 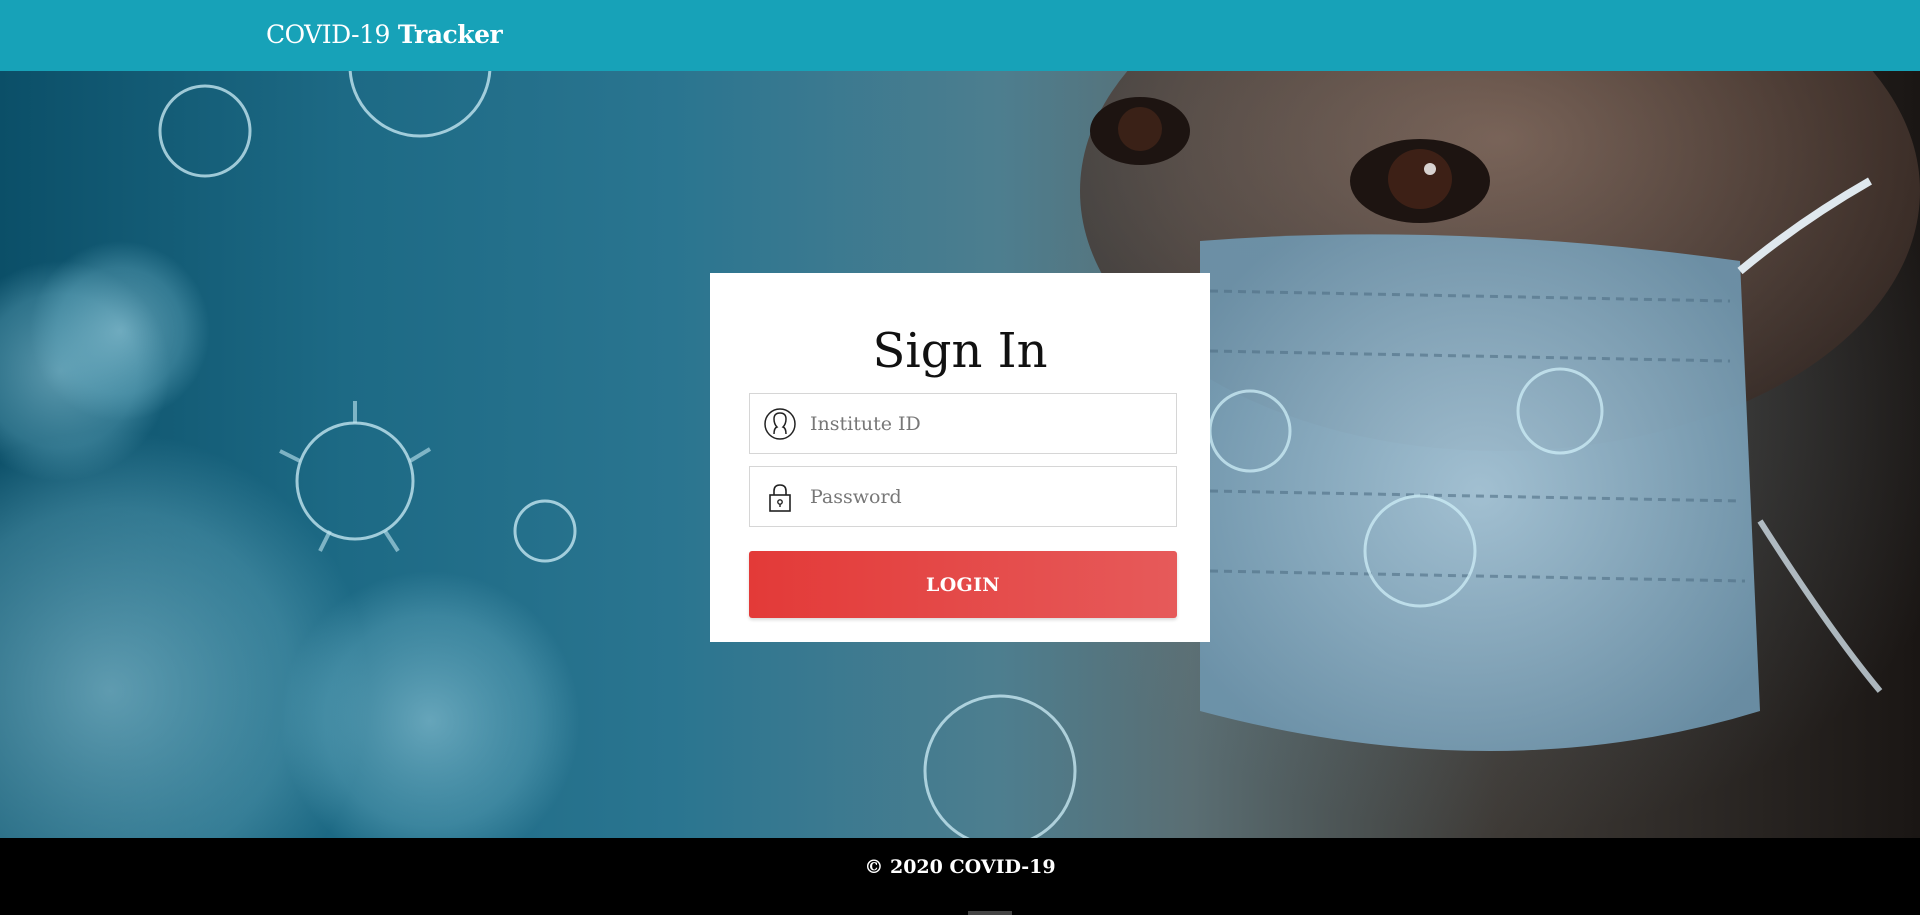 I want to click on page-footer: © 2020 COVID-19, so click(x=960, y=876).